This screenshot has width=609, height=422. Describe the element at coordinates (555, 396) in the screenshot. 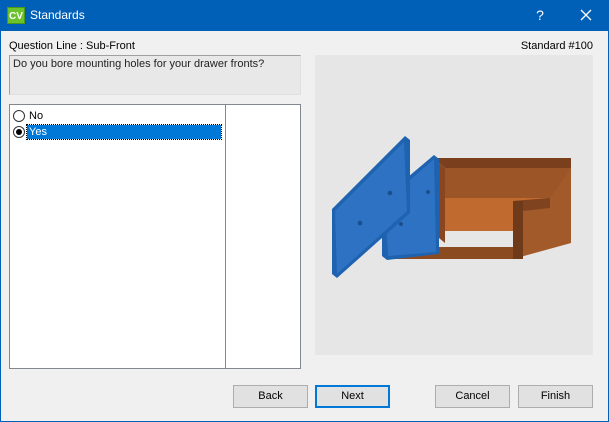

I see `finish-button: Finish` at that location.